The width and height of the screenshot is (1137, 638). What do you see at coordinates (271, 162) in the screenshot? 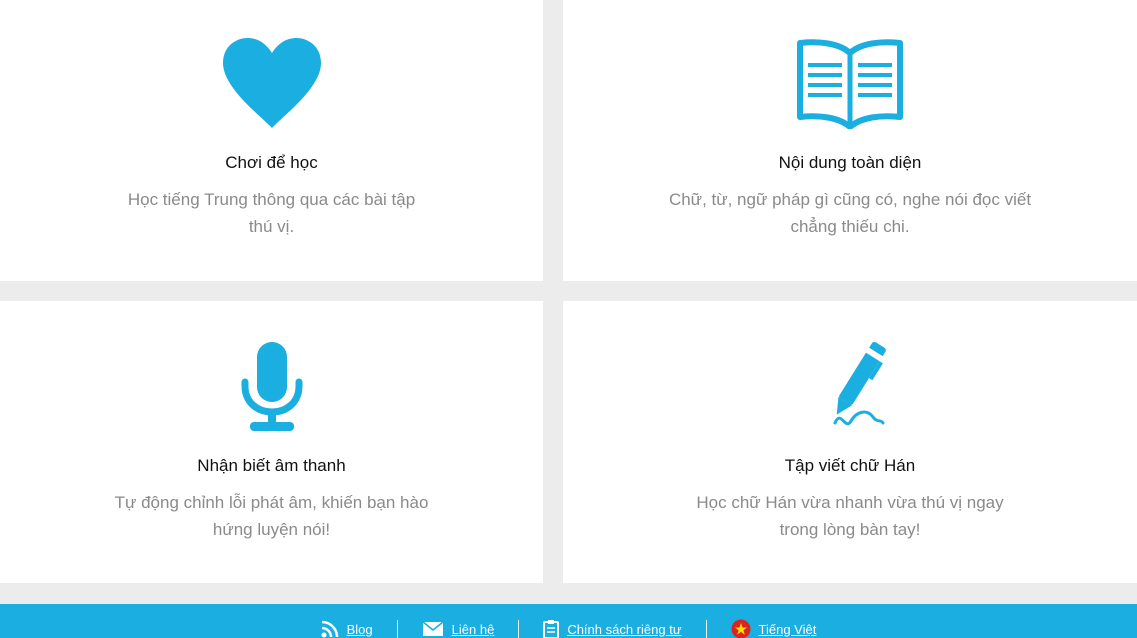
I see `feature-title: Chơi để học` at bounding box center [271, 162].